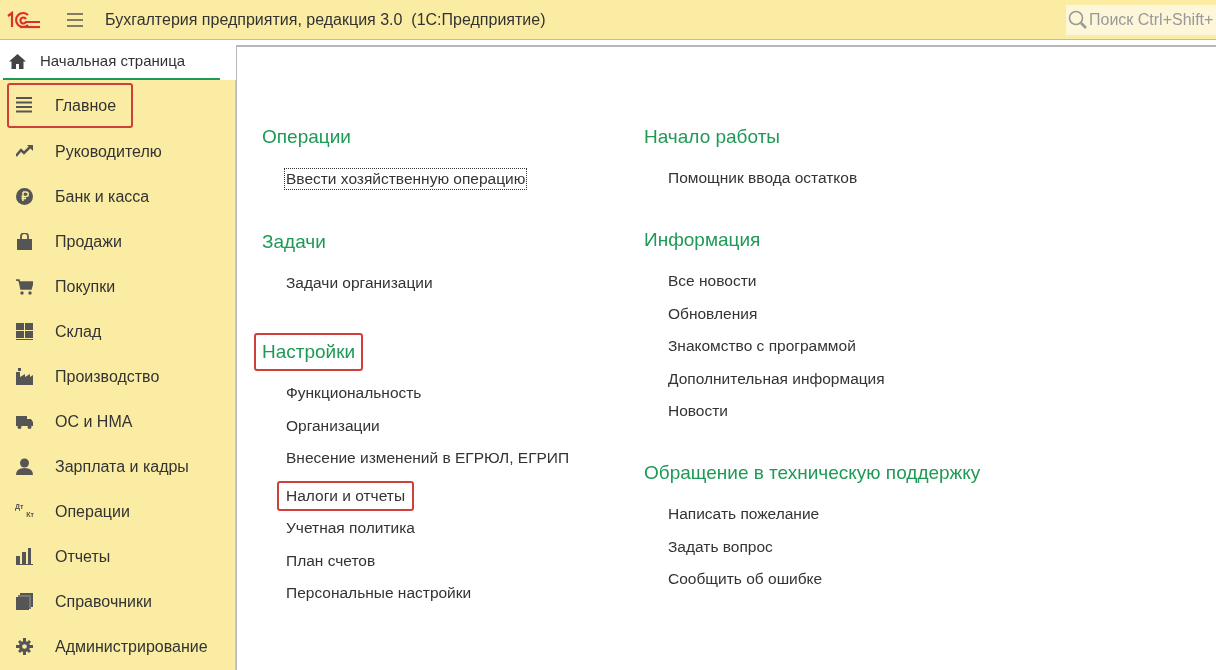 Image resolution: width=1216 pixels, height=670 pixels. Describe the element at coordinates (712, 137) in the screenshot. I see `section-heading: Начало работы` at that location.